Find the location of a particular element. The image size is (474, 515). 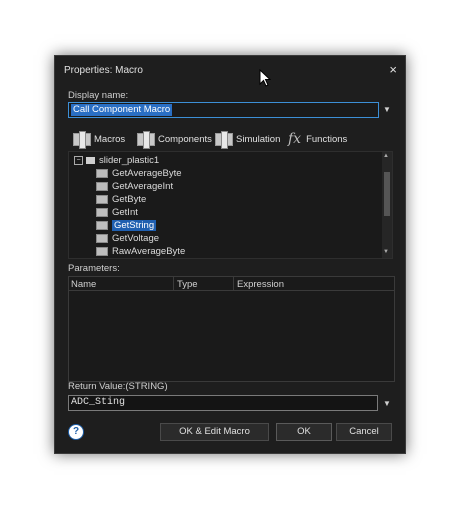

fx-icon: fx is located at coordinates (295, 139).